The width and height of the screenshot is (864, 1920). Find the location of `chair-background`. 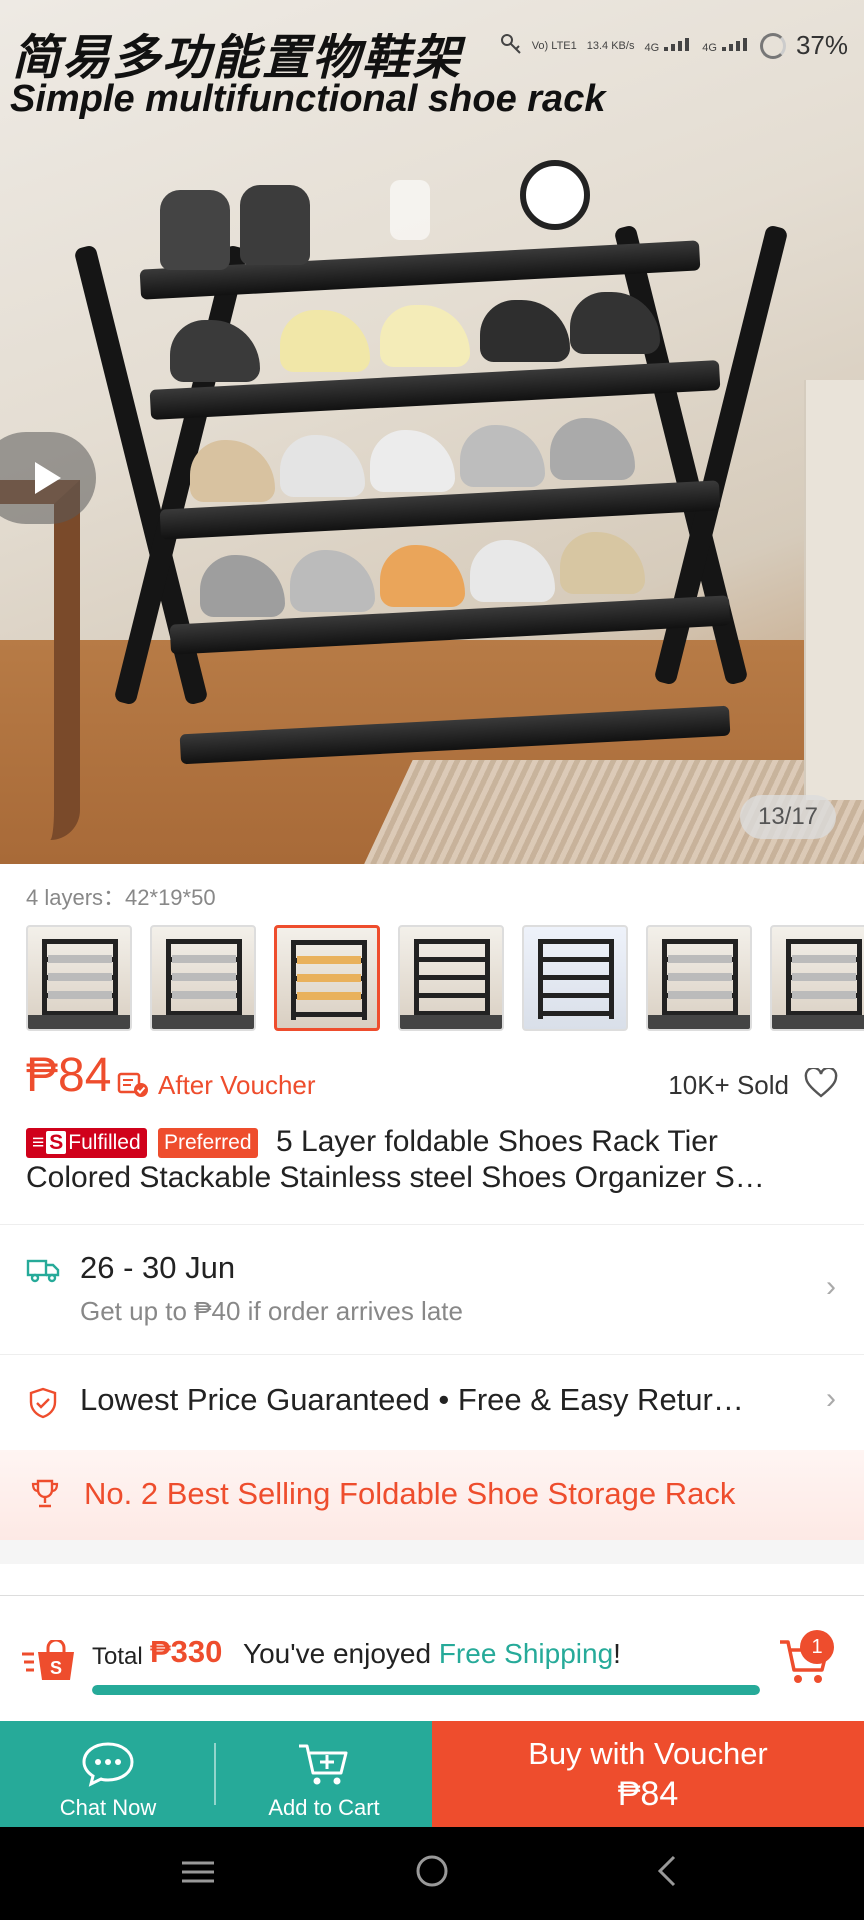

chair-background is located at coordinates (40, 660).